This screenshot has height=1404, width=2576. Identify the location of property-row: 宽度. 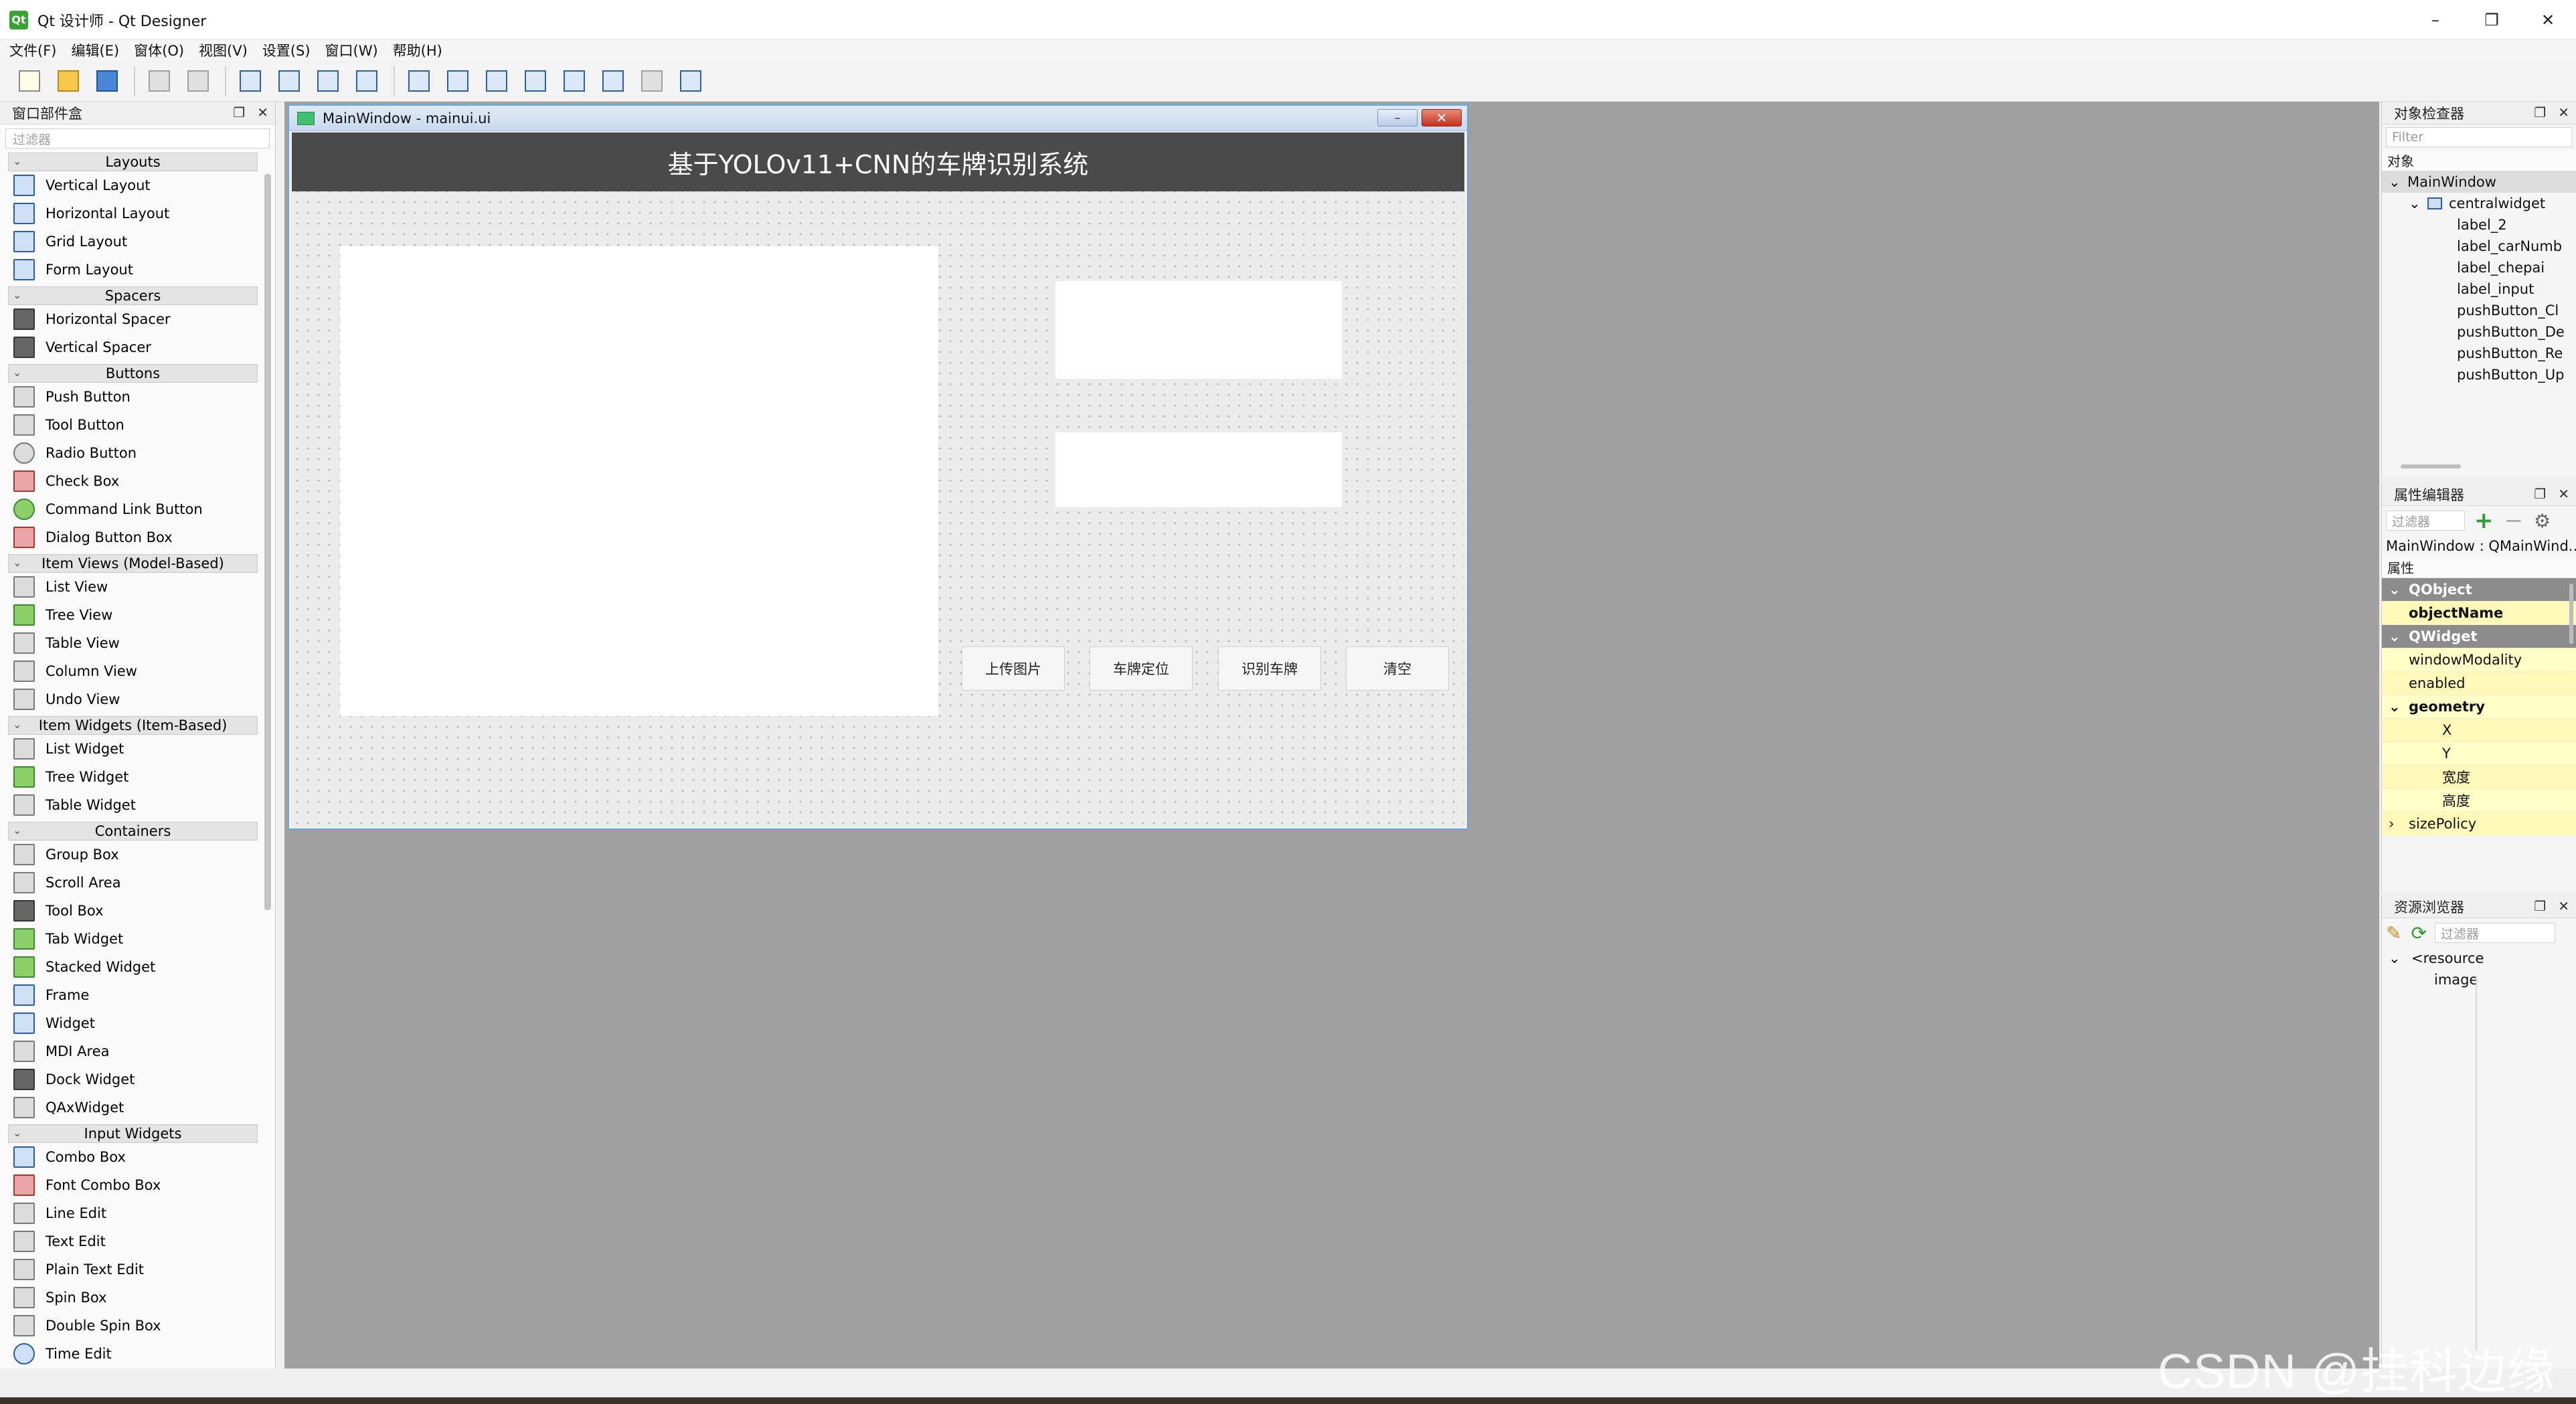
(2479, 778).